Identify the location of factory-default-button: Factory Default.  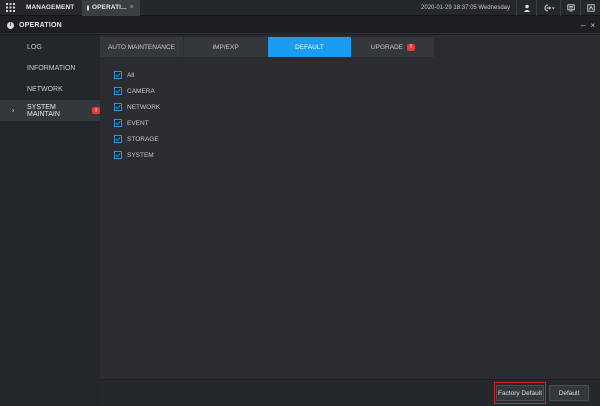
(520, 393).